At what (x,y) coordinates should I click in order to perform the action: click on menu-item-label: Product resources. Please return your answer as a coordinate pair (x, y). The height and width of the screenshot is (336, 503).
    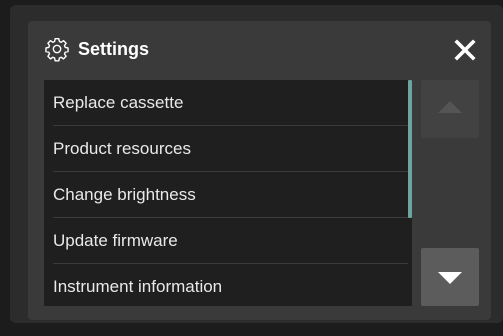
    Looking at the image, I should click on (122, 148).